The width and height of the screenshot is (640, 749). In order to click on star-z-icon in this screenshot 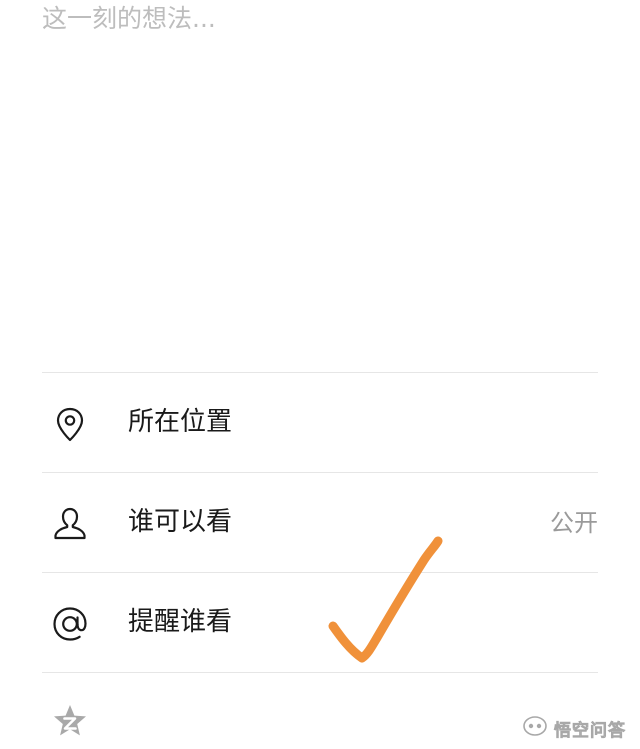, I will do `click(70, 721)`.